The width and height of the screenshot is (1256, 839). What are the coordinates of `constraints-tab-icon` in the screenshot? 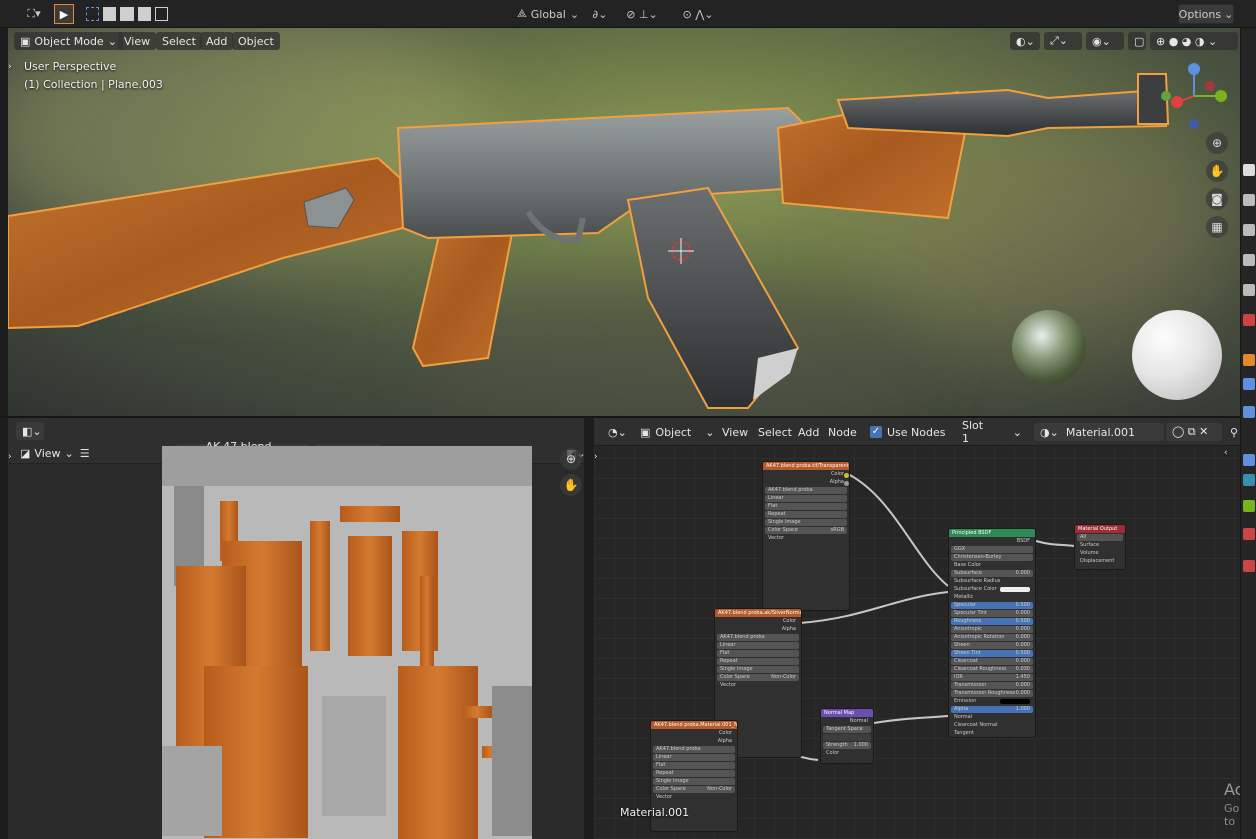 It's located at (1249, 480).